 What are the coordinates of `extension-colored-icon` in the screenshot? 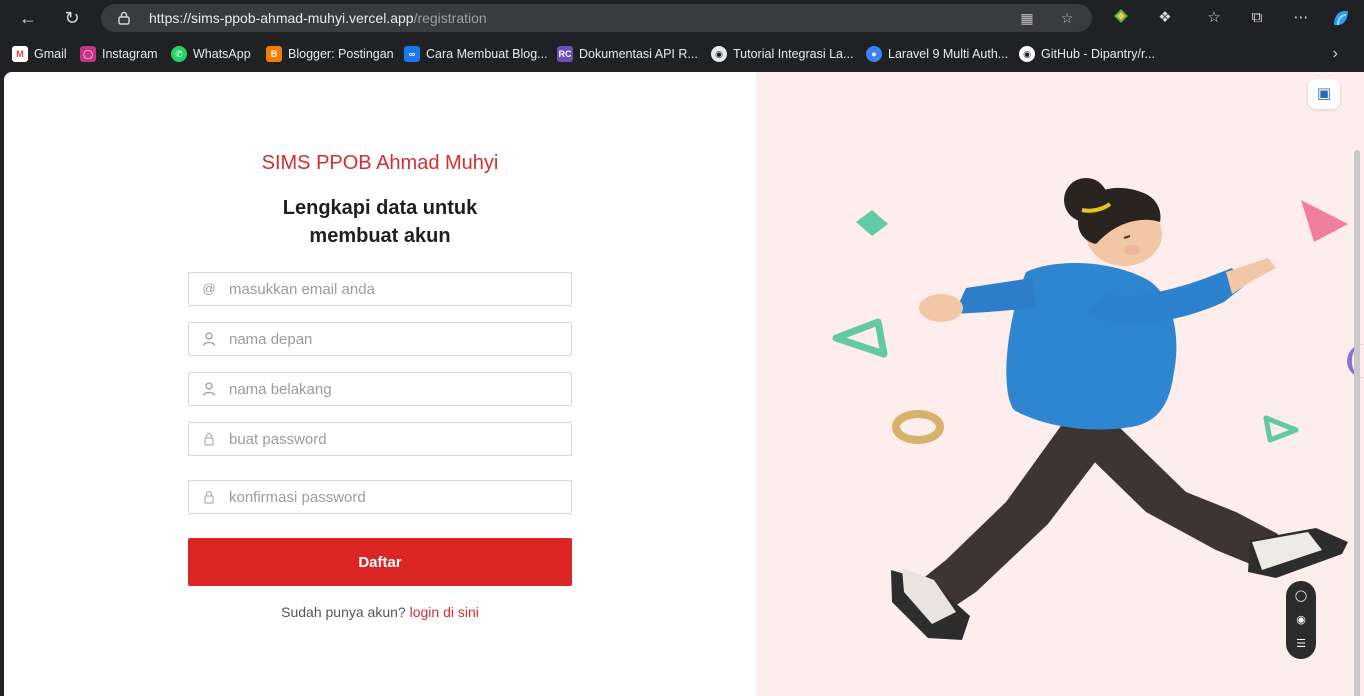 It's located at (1121, 18).